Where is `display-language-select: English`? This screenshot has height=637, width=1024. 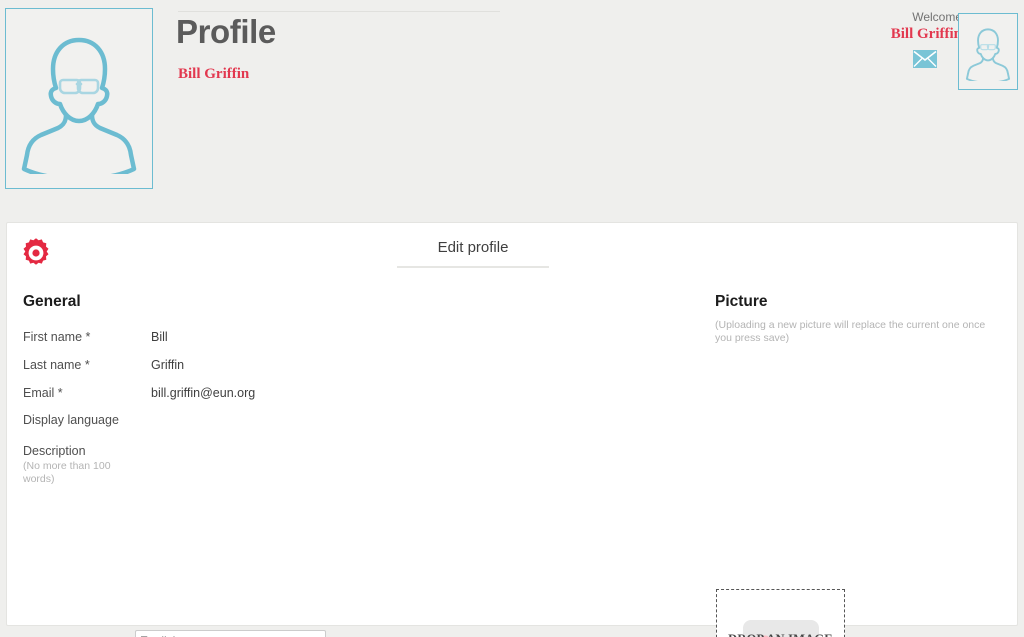
display-language-select: English is located at coordinates (230, 633).